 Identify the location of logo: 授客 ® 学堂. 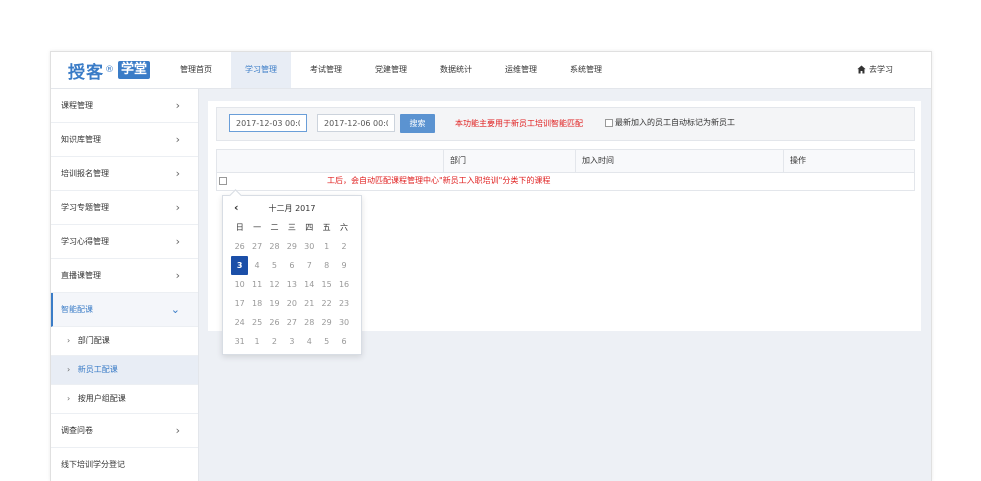
(109, 71).